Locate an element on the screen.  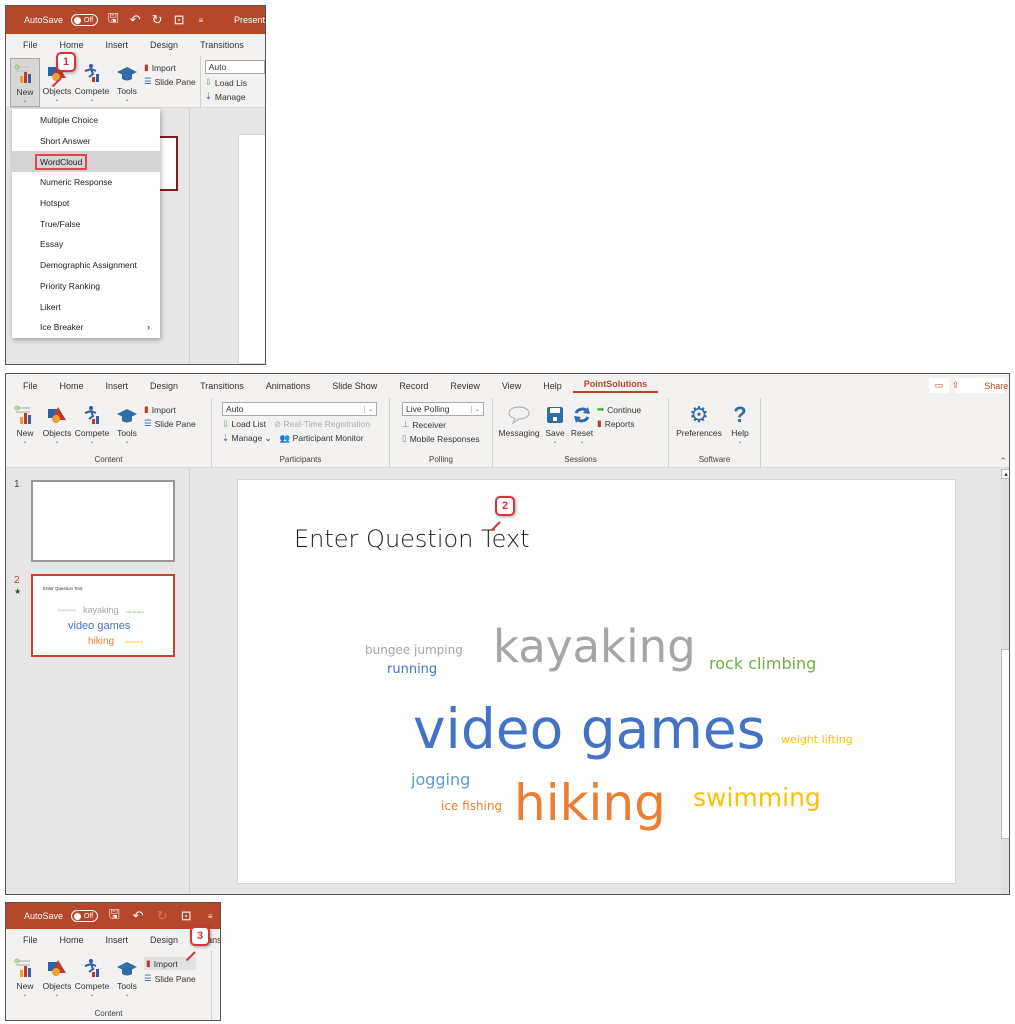
menu-item-essay: Essay is located at coordinates (86, 244).